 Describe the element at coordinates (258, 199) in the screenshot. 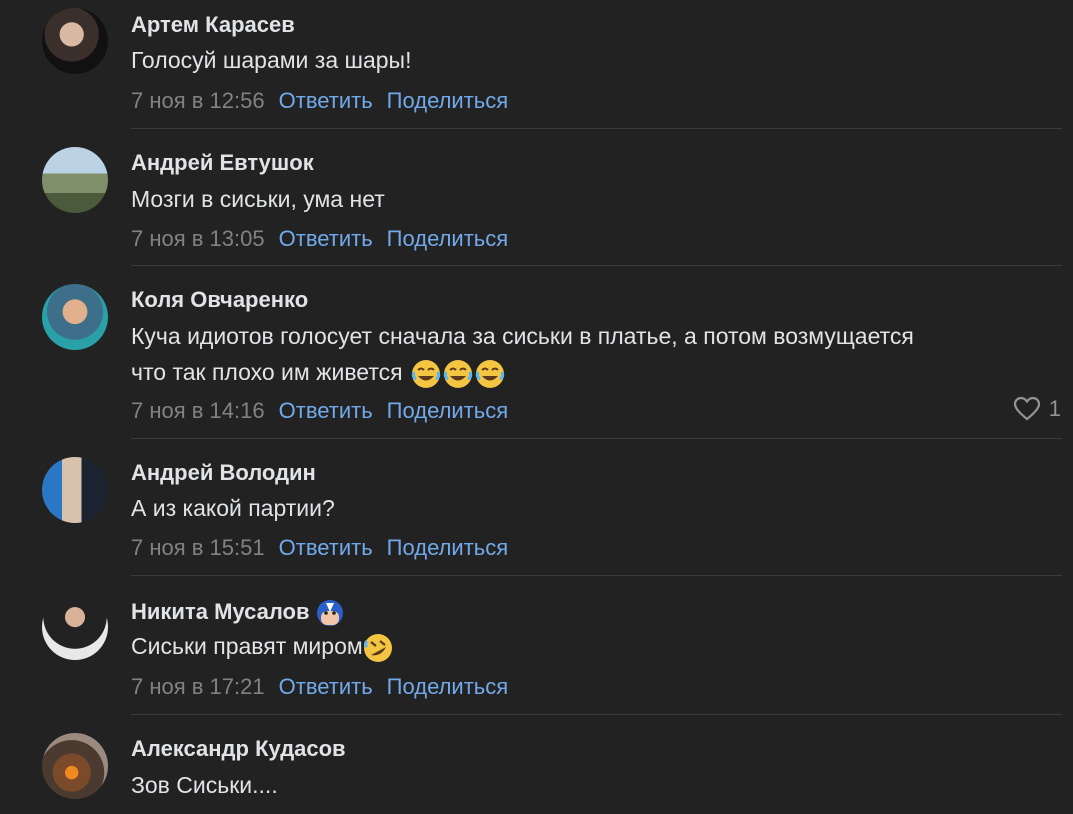

I see `comment-text: Мозги в сиськи, ума нет` at that location.